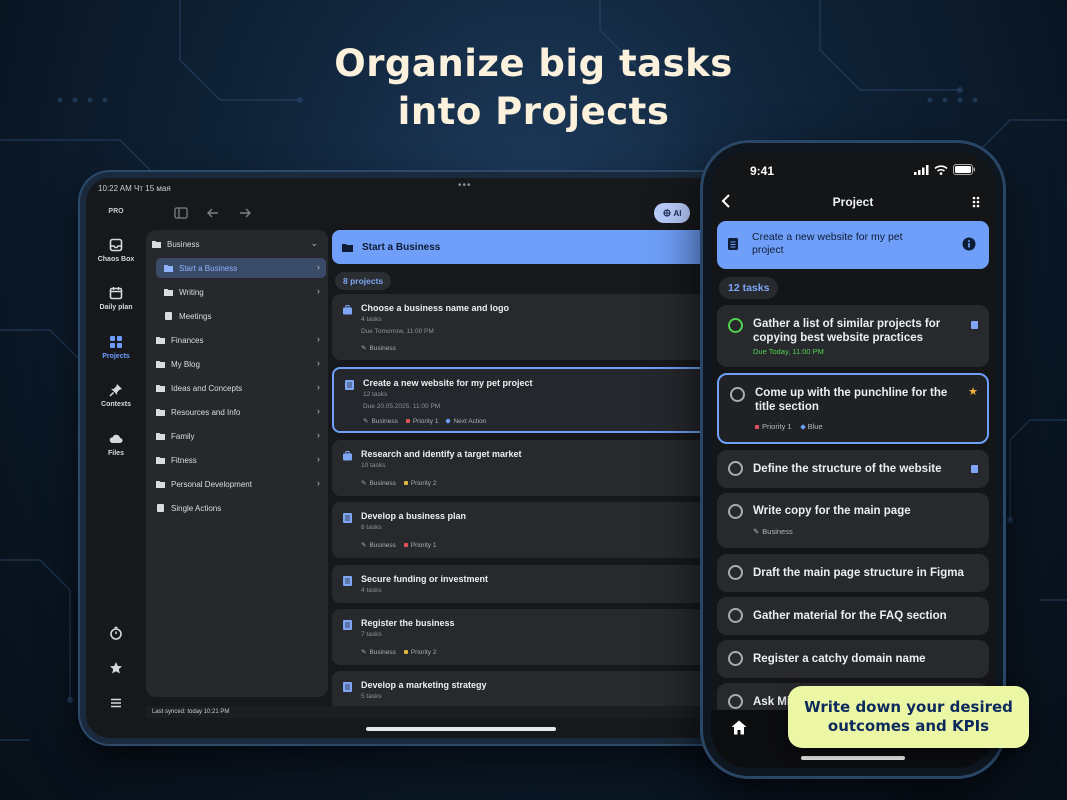  What do you see at coordinates (245, 292) in the screenshot?
I see `folder-writing: Writing ›` at bounding box center [245, 292].